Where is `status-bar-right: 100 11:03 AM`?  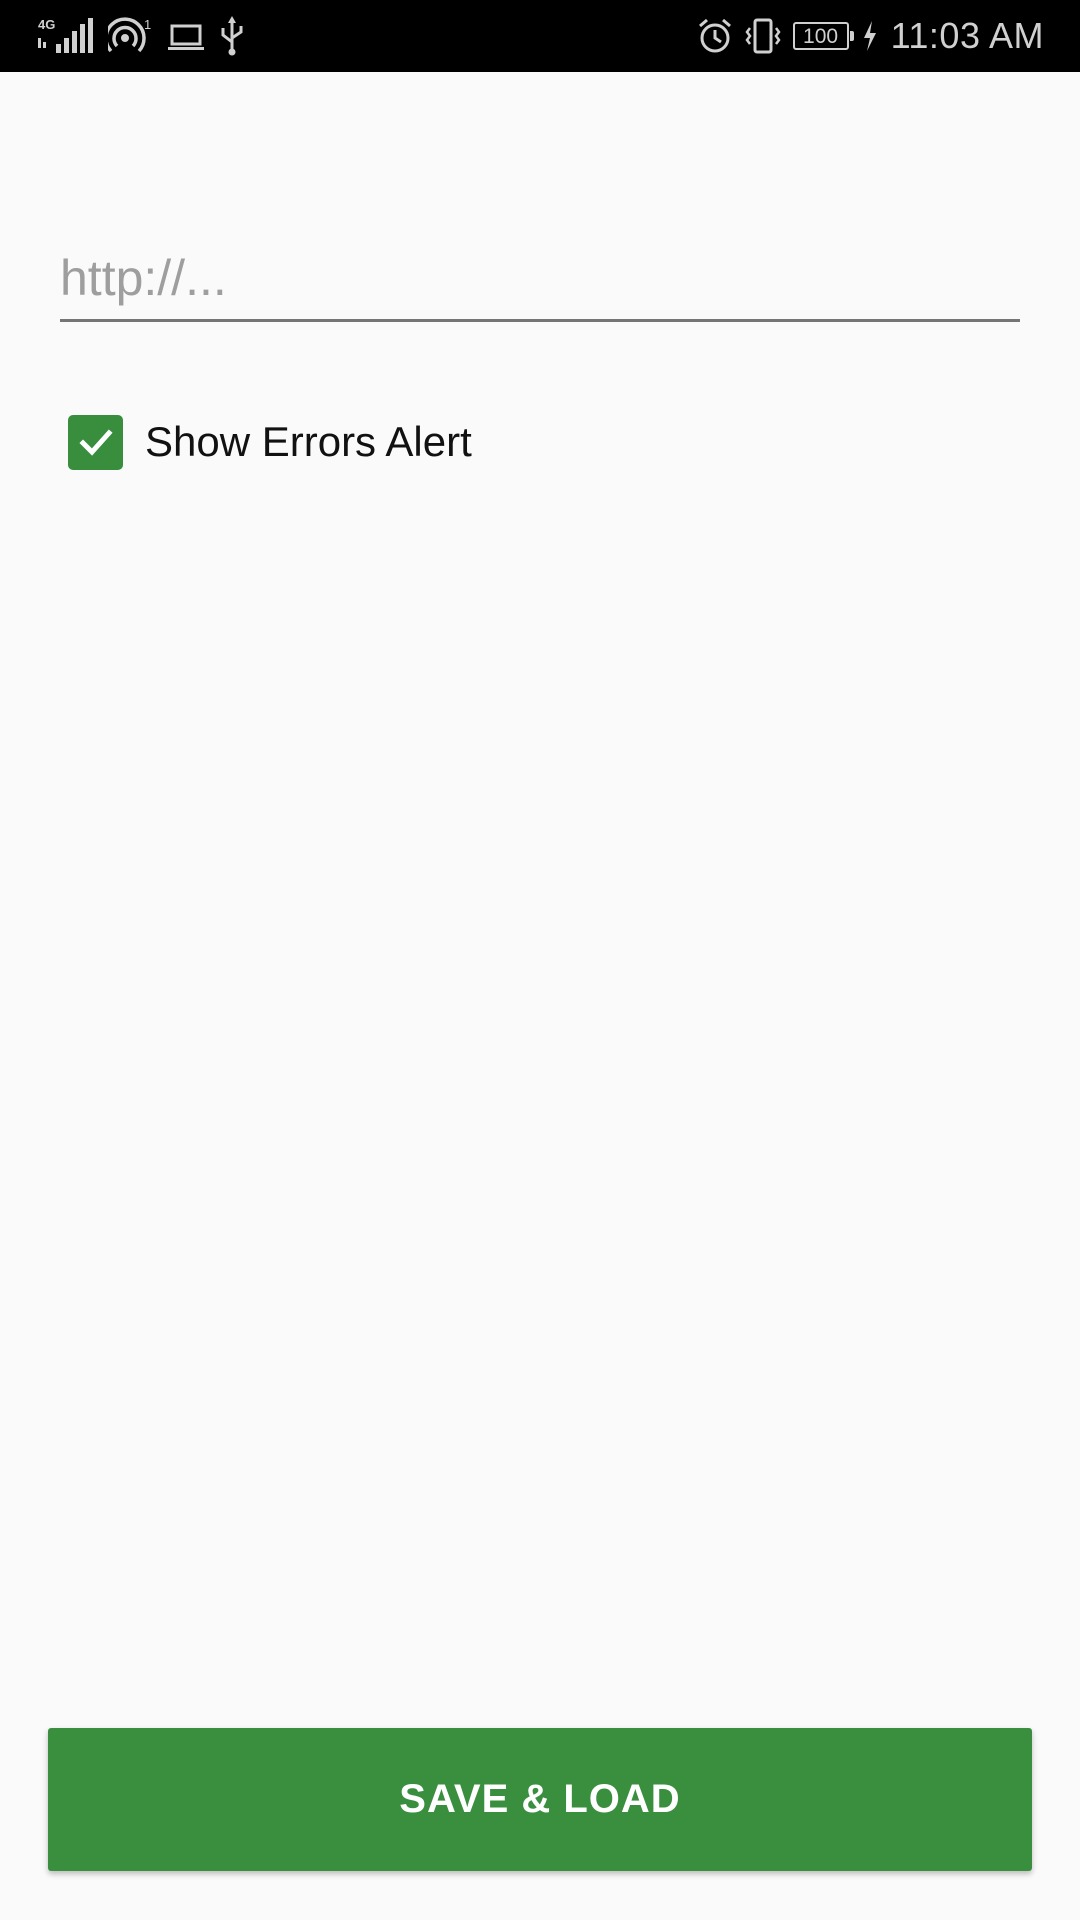 status-bar-right: 100 11:03 AM is located at coordinates (870, 36).